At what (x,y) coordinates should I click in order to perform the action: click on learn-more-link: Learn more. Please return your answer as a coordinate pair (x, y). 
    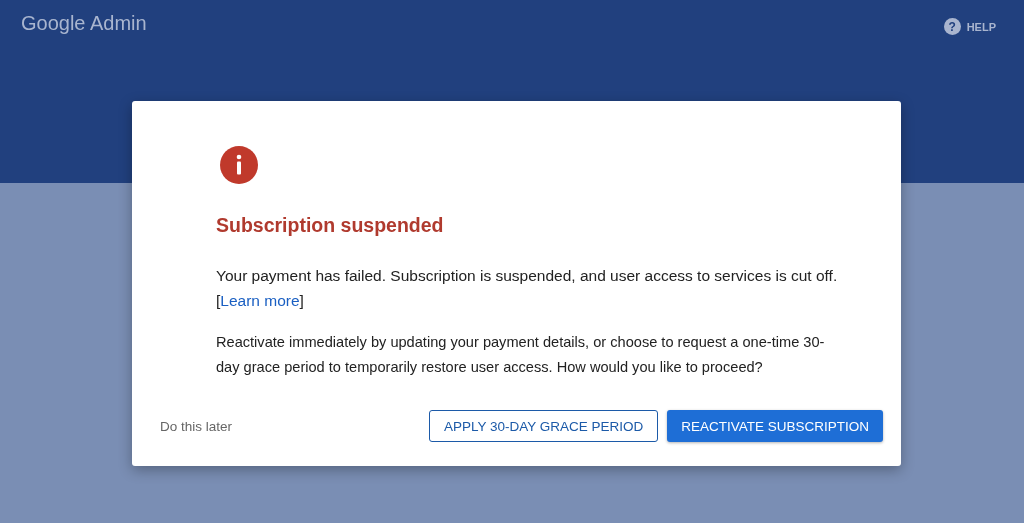
    Looking at the image, I should click on (260, 300).